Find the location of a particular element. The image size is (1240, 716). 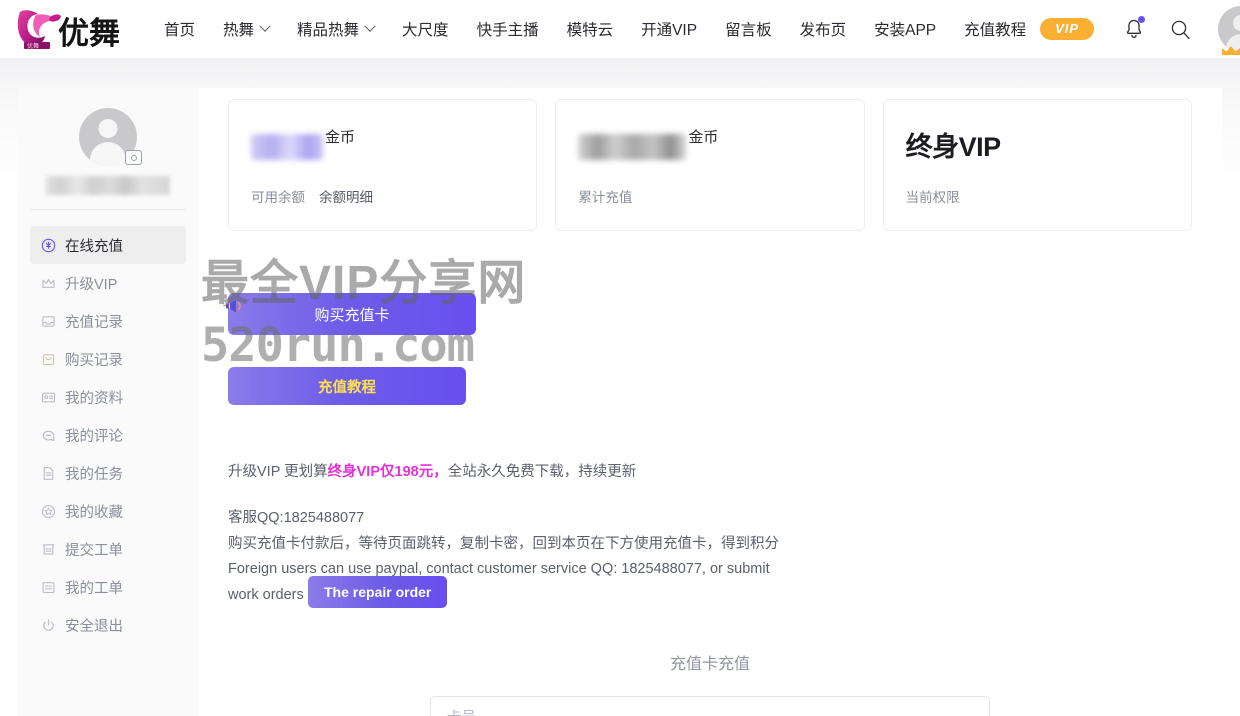

nav-label: 热舞 is located at coordinates (239, 30).